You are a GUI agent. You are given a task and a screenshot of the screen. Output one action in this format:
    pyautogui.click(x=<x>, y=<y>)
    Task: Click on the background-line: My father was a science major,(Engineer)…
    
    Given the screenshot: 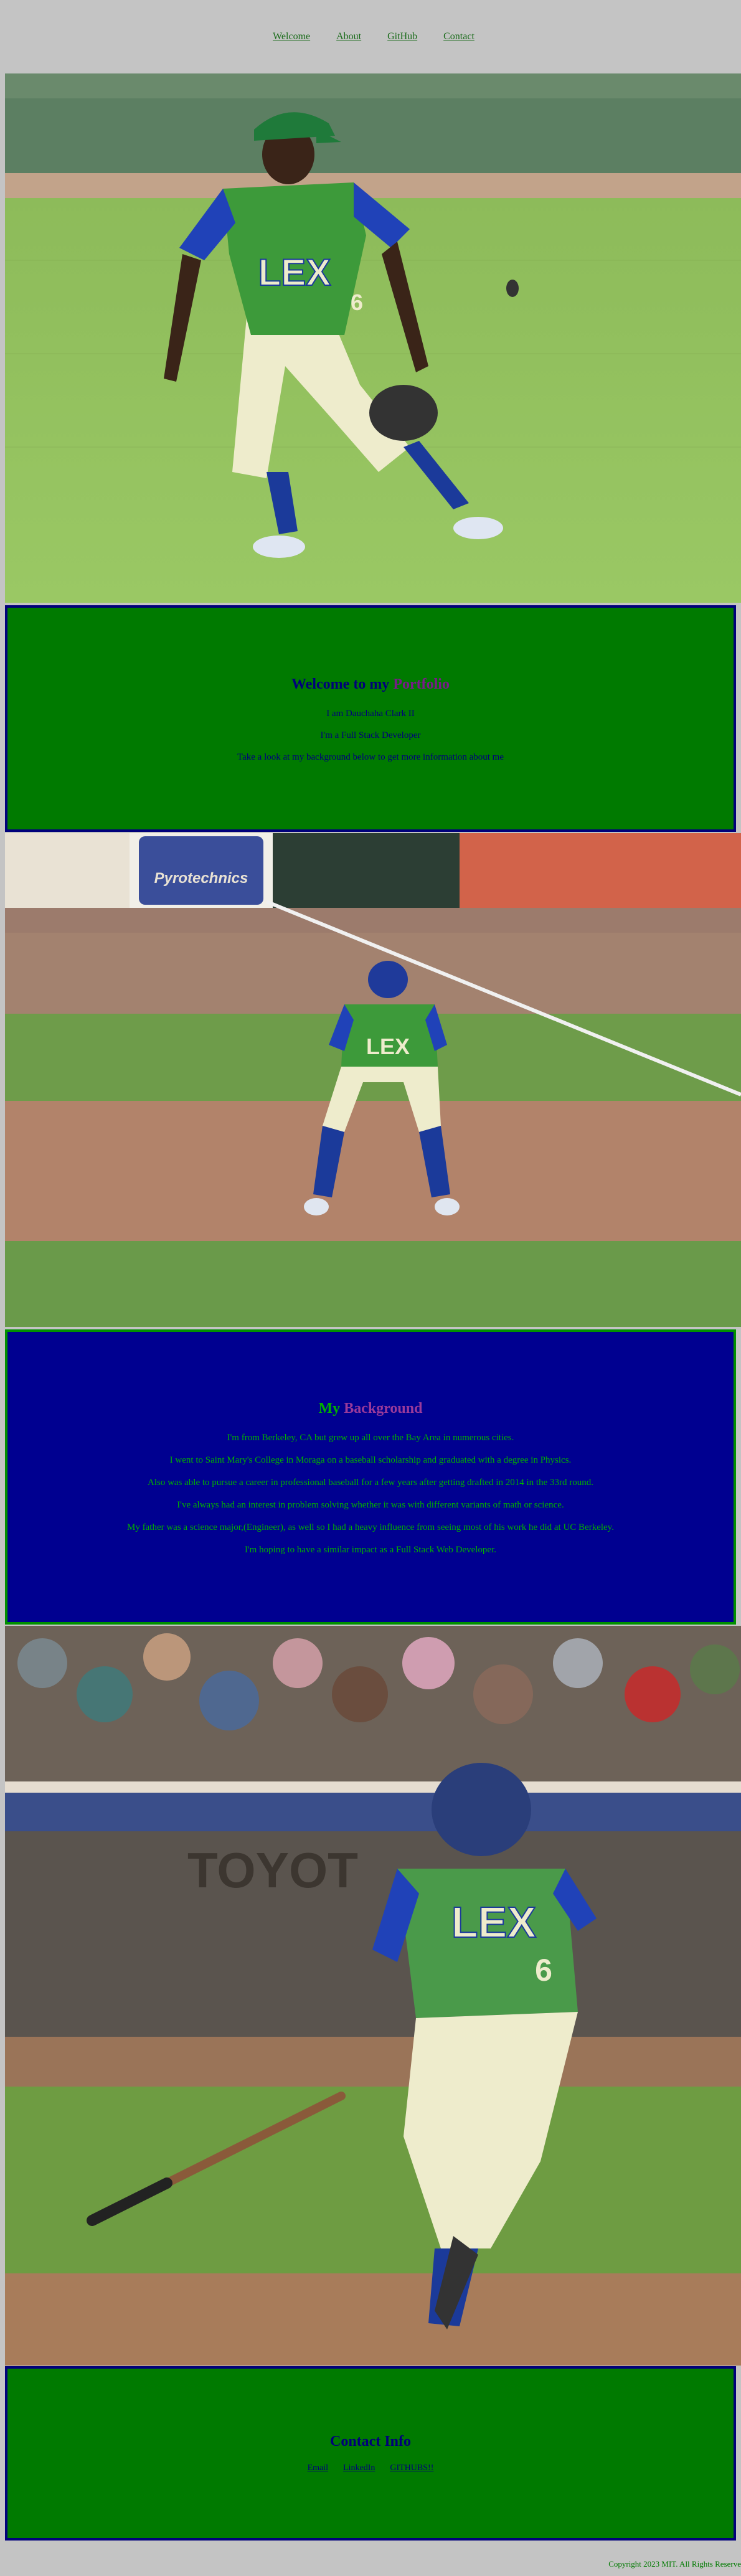 What is the action you would take?
    pyautogui.click(x=370, y=1527)
    